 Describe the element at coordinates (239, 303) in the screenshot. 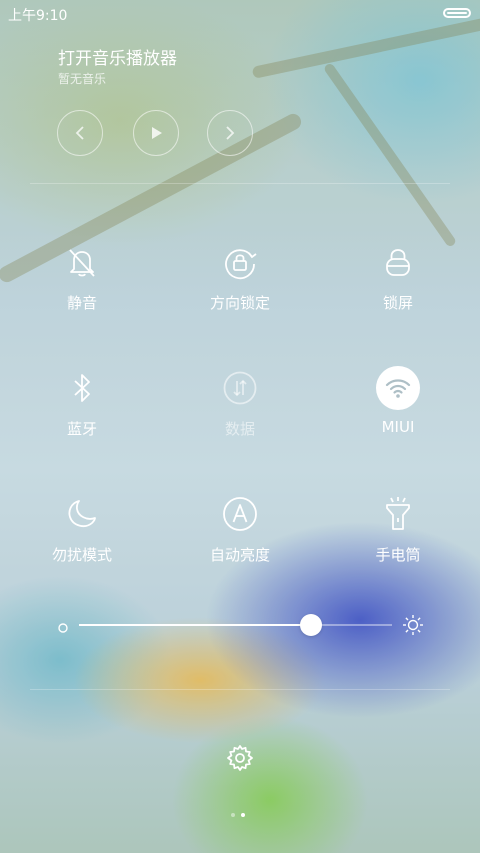

I see `toggle-label: 方向锁定` at that location.